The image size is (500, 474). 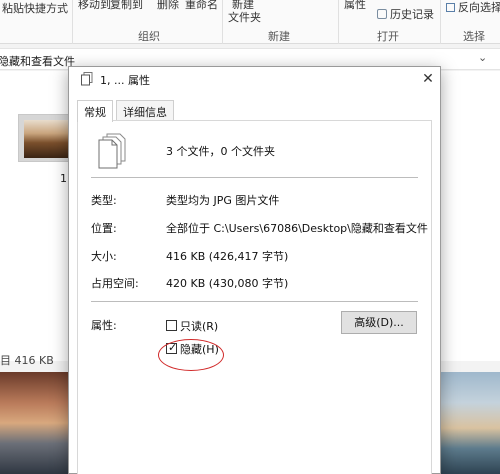 What do you see at coordinates (34, 423) in the screenshot?
I see `background-photo-left` at bounding box center [34, 423].